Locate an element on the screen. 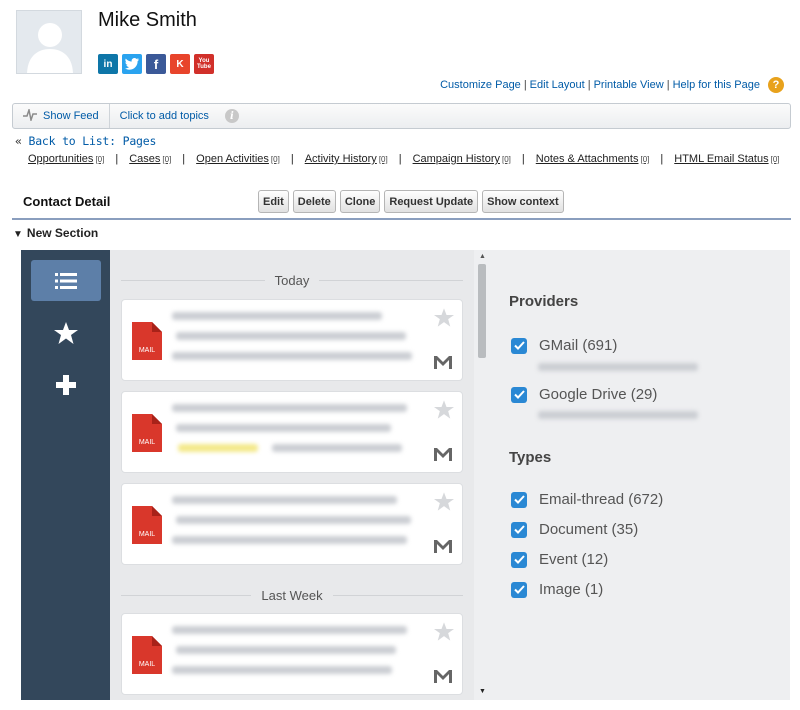 This screenshot has width=800, height=710. day-separator: Last Week is located at coordinates (292, 595).